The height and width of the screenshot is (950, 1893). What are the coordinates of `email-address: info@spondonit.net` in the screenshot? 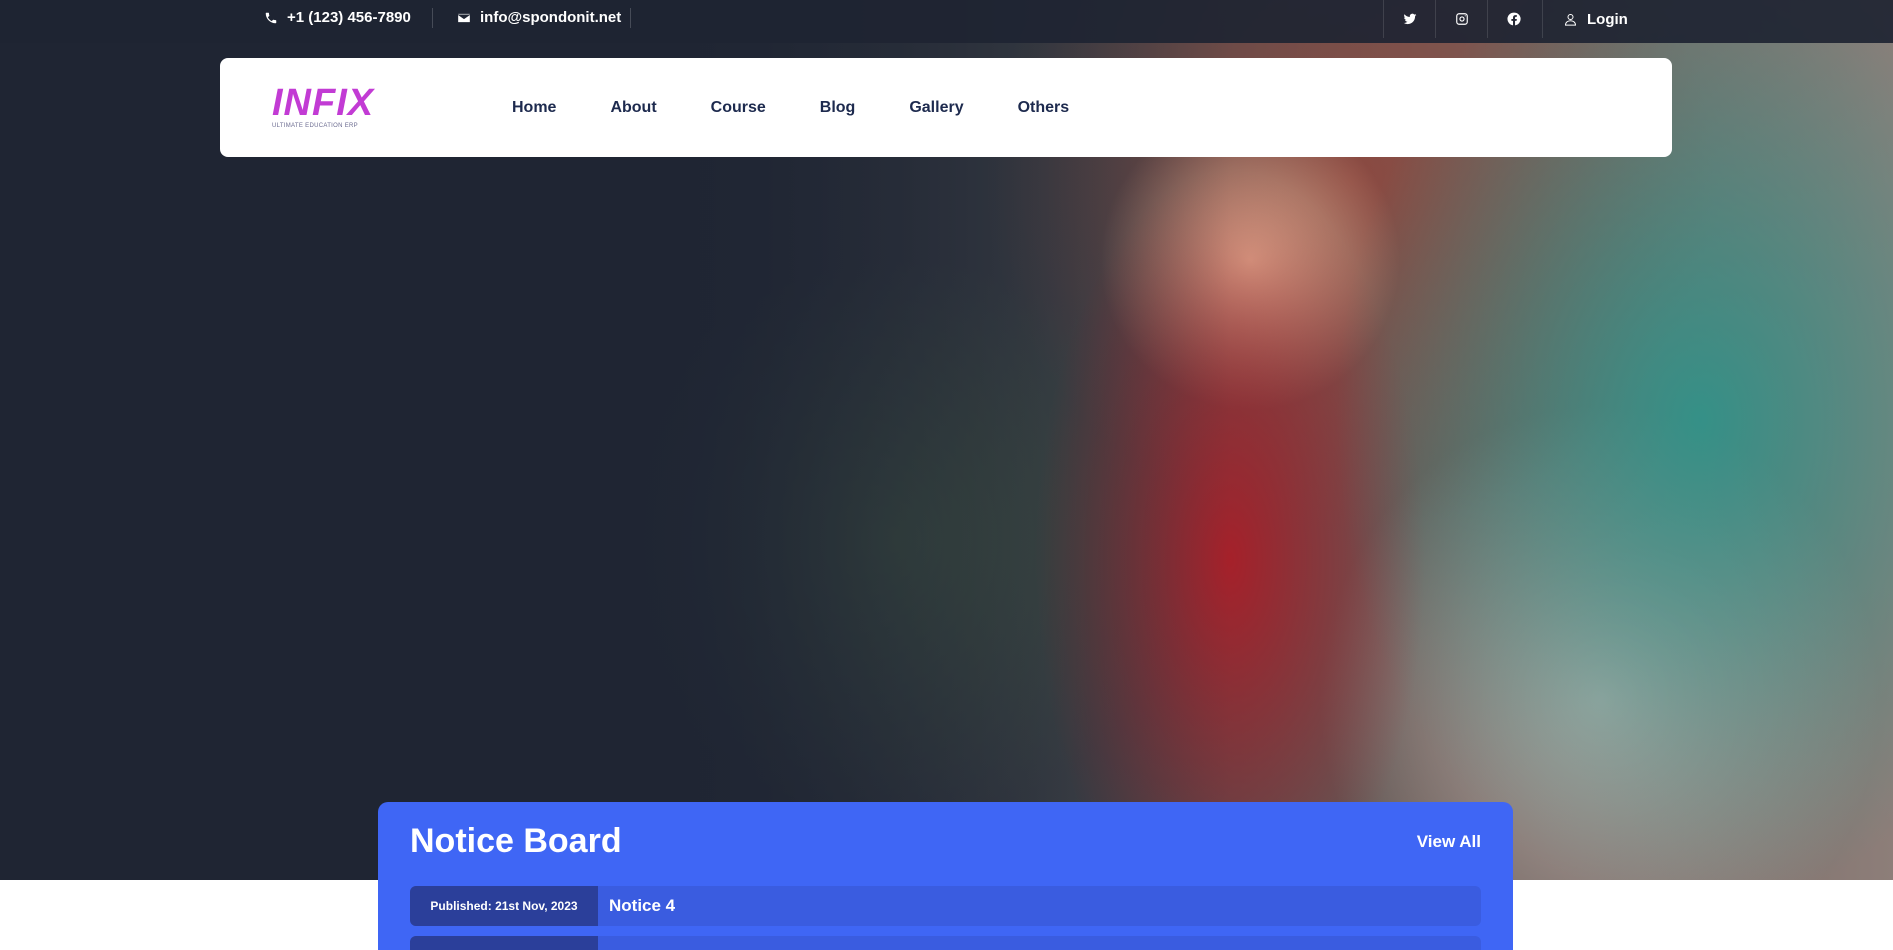 It's located at (551, 17).